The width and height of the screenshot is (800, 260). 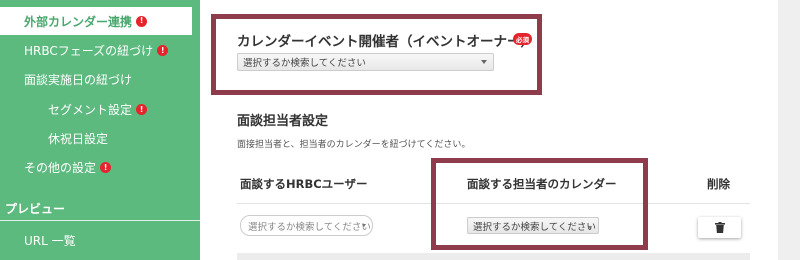 I want to click on next-row, so click(x=493, y=256).